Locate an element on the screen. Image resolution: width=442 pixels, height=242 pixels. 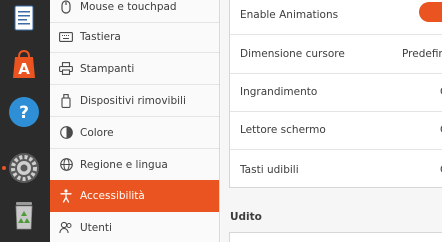
row-label: Ingrandimento is located at coordinates (279, 92).